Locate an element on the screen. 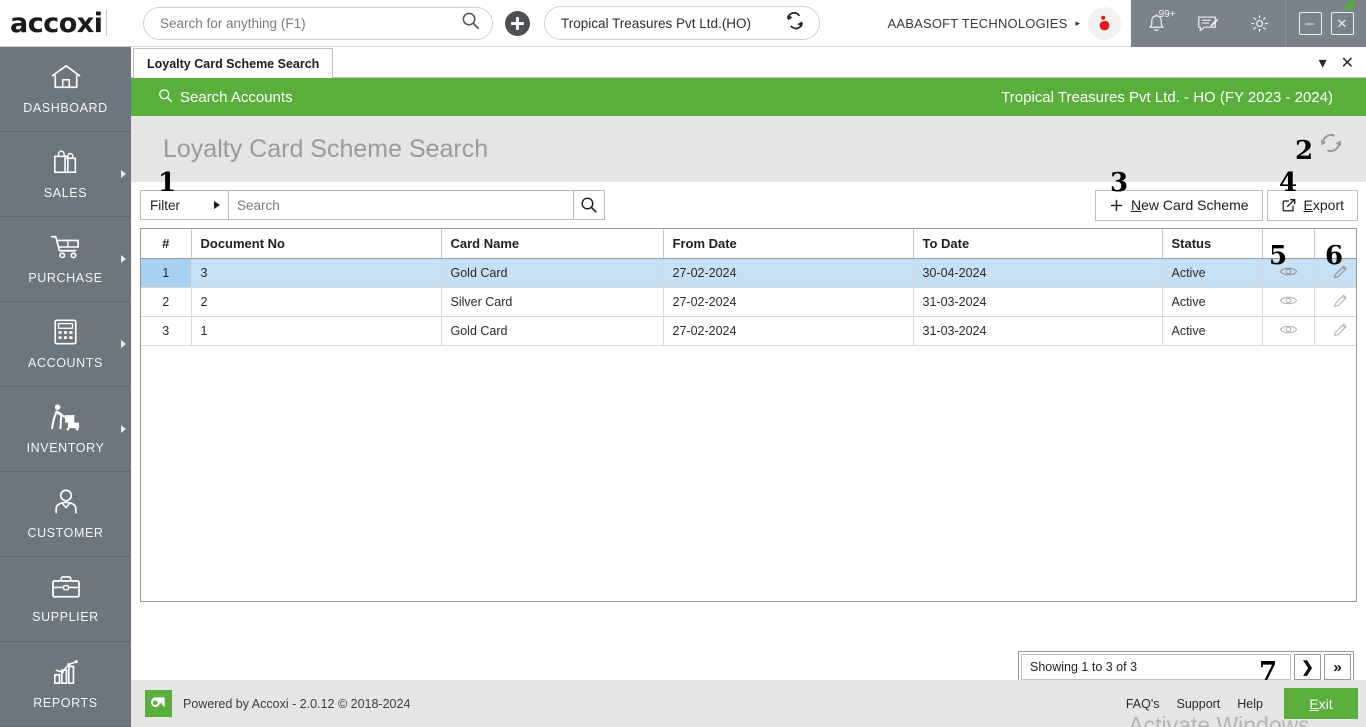 The image size is (1366, 727). sidebar-item-supplier: SUPPLIER is located at coordinates (65, 599).